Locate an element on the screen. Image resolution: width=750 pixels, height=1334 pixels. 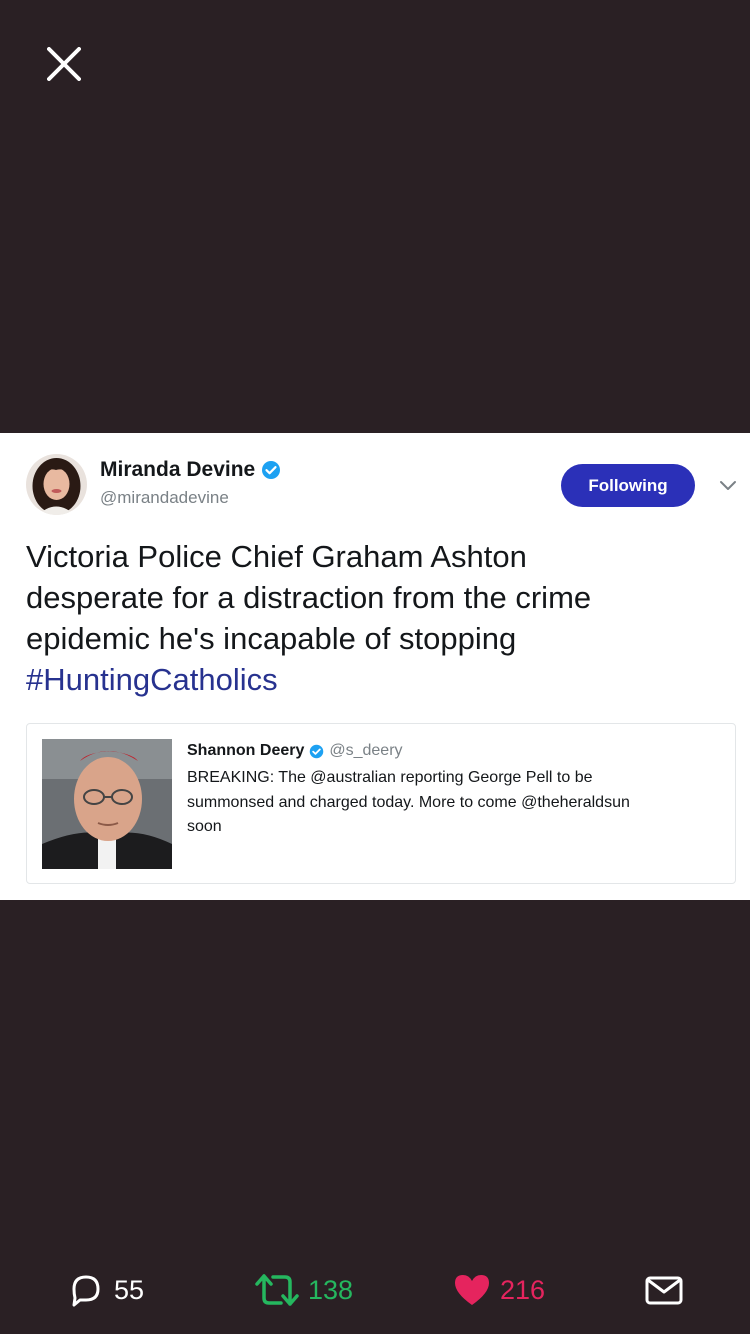
like-button: 216 is located at coordinates (498, 1290).